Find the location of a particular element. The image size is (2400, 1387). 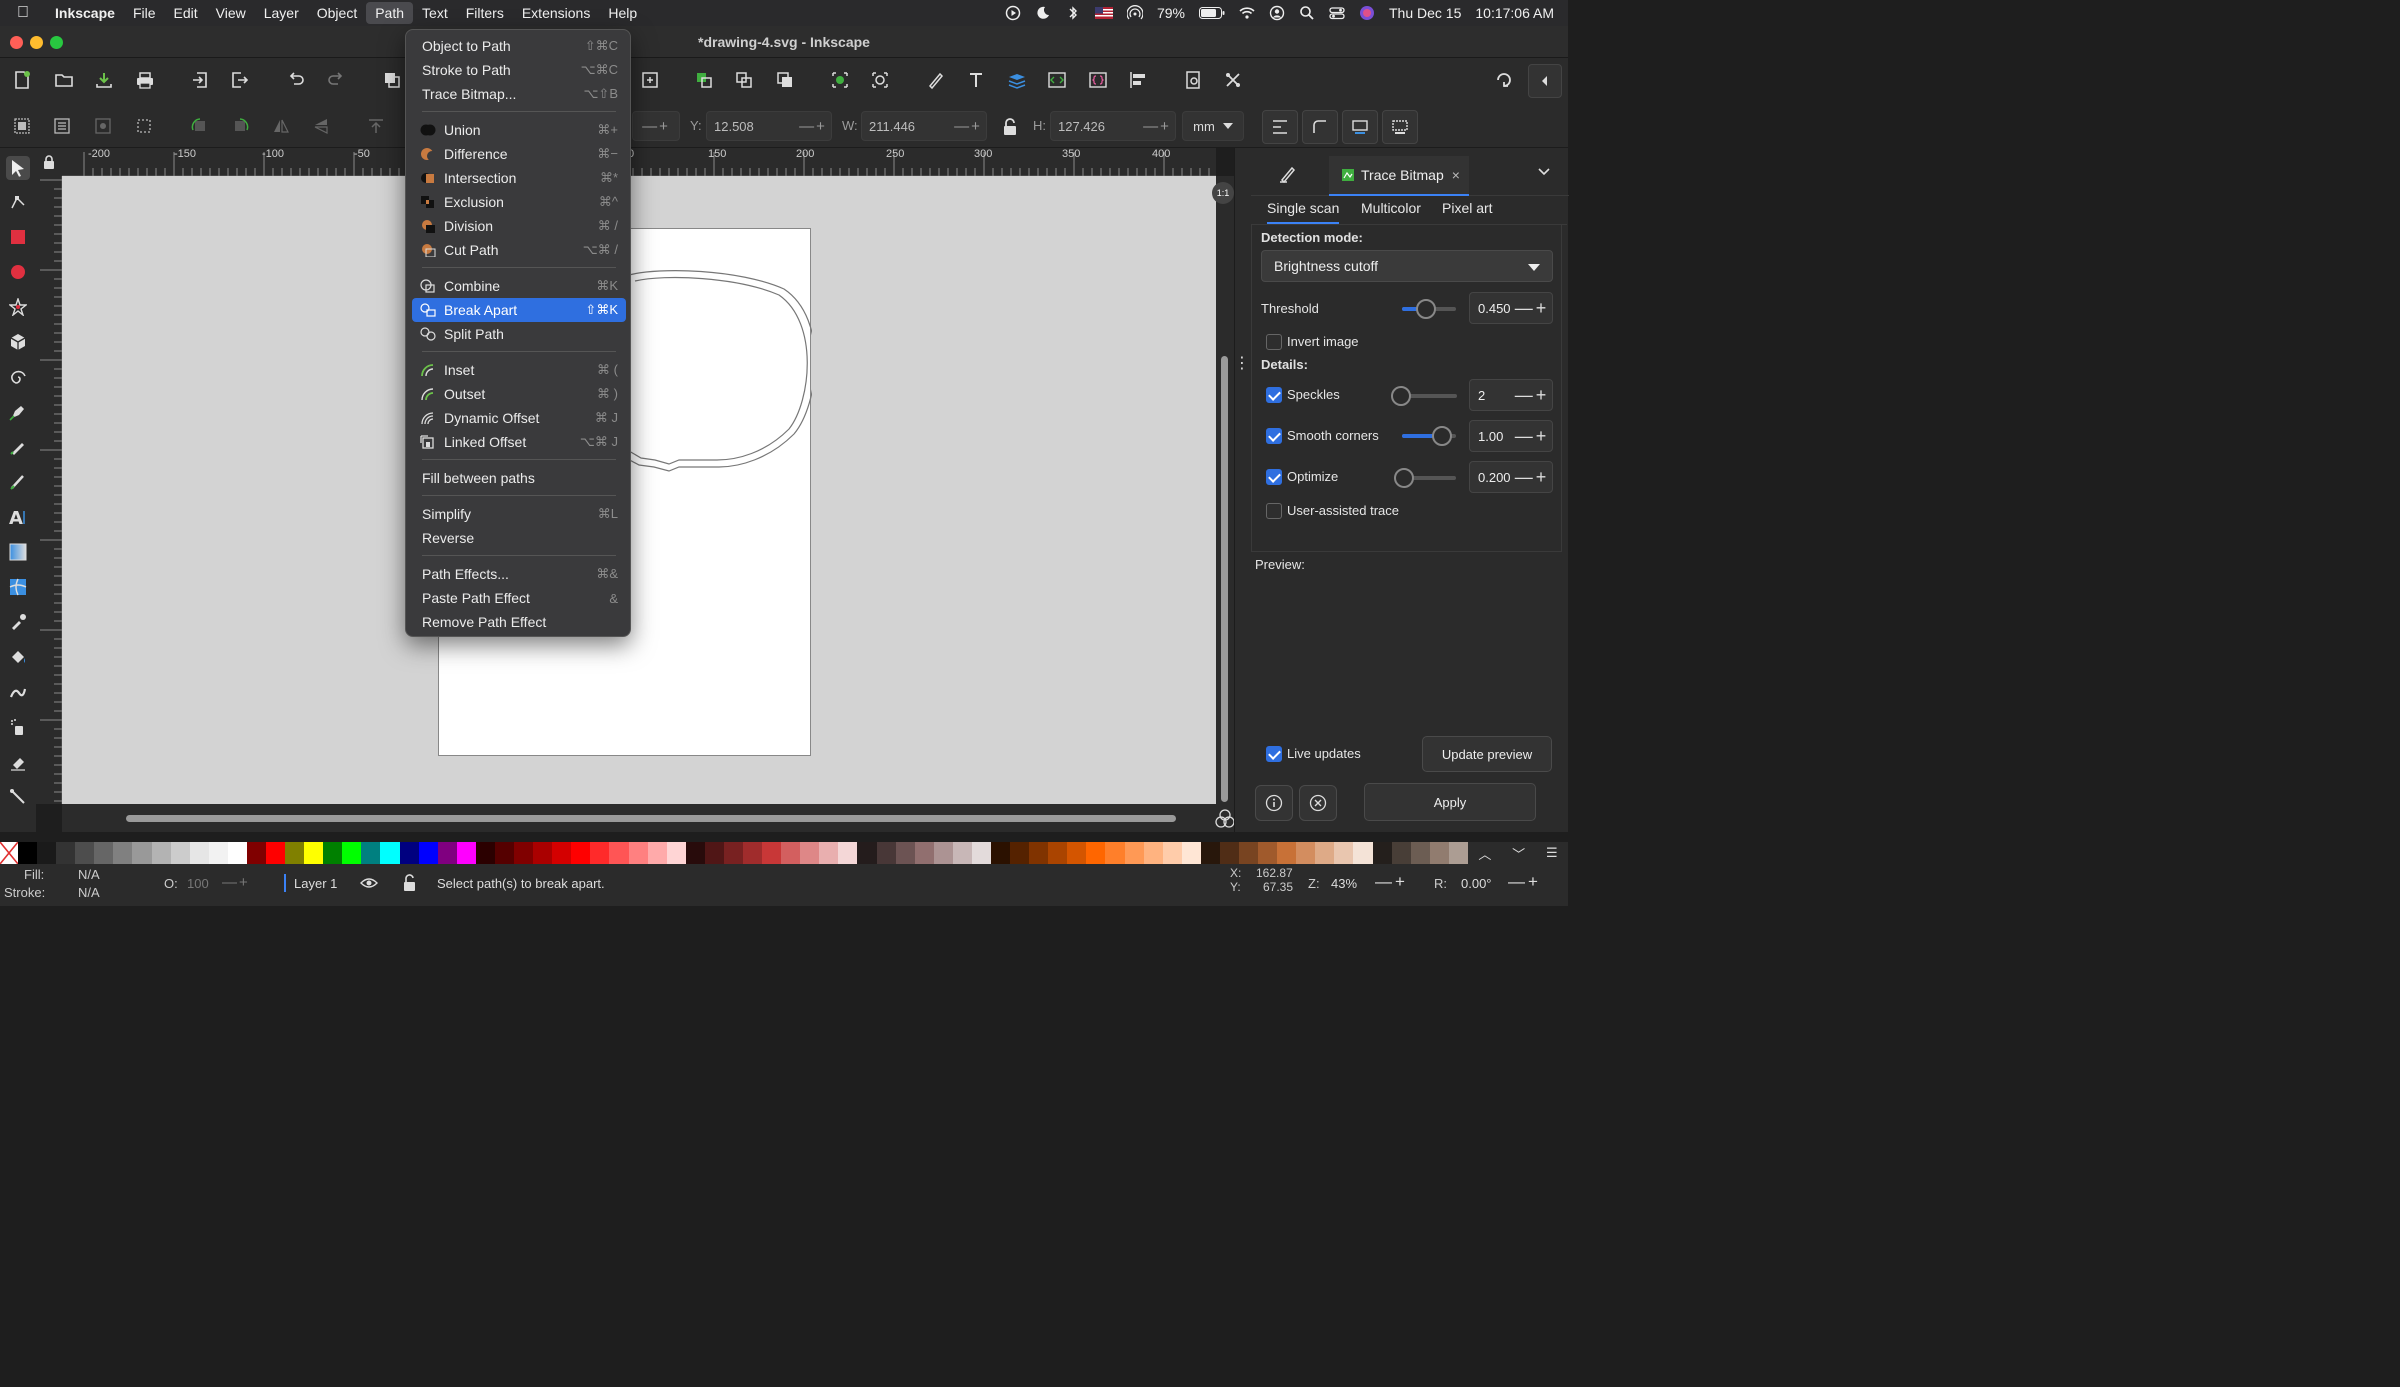

spiral-tool-icon is located at coordinates (18, 377).